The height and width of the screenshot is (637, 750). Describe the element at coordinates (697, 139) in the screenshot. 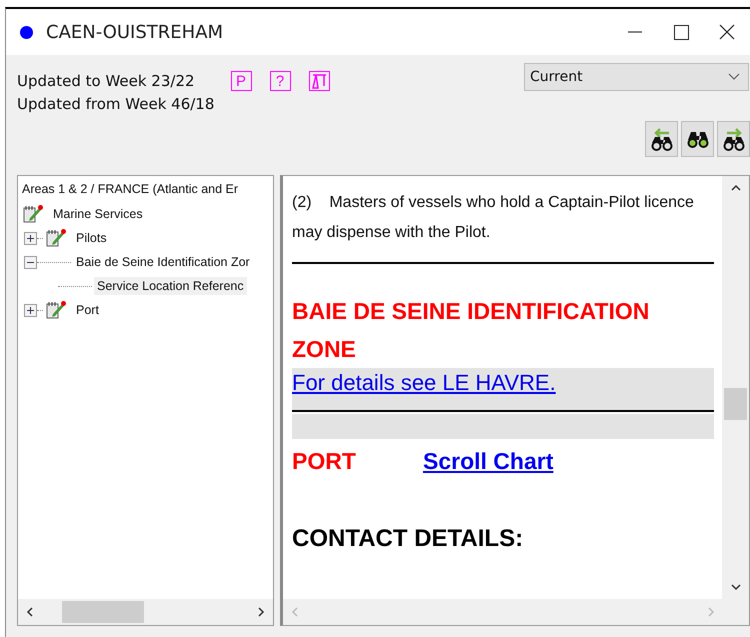

I see `binoculars-button` at that location.